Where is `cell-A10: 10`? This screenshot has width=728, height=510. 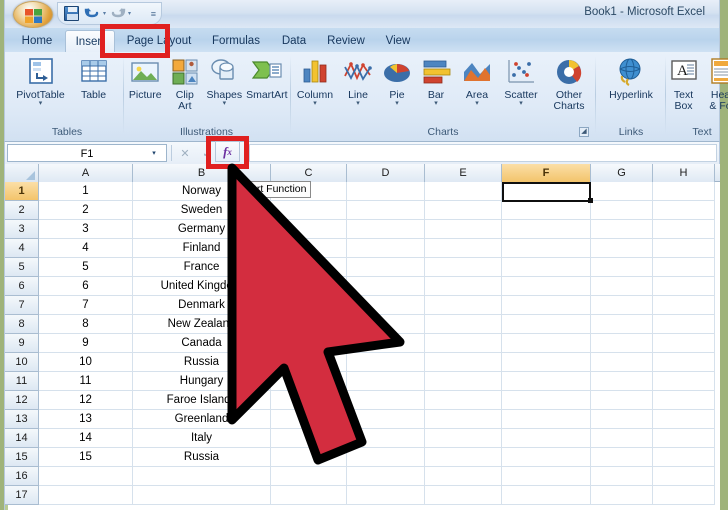
cell-A10: 10 is located at coordinates (86, 362).